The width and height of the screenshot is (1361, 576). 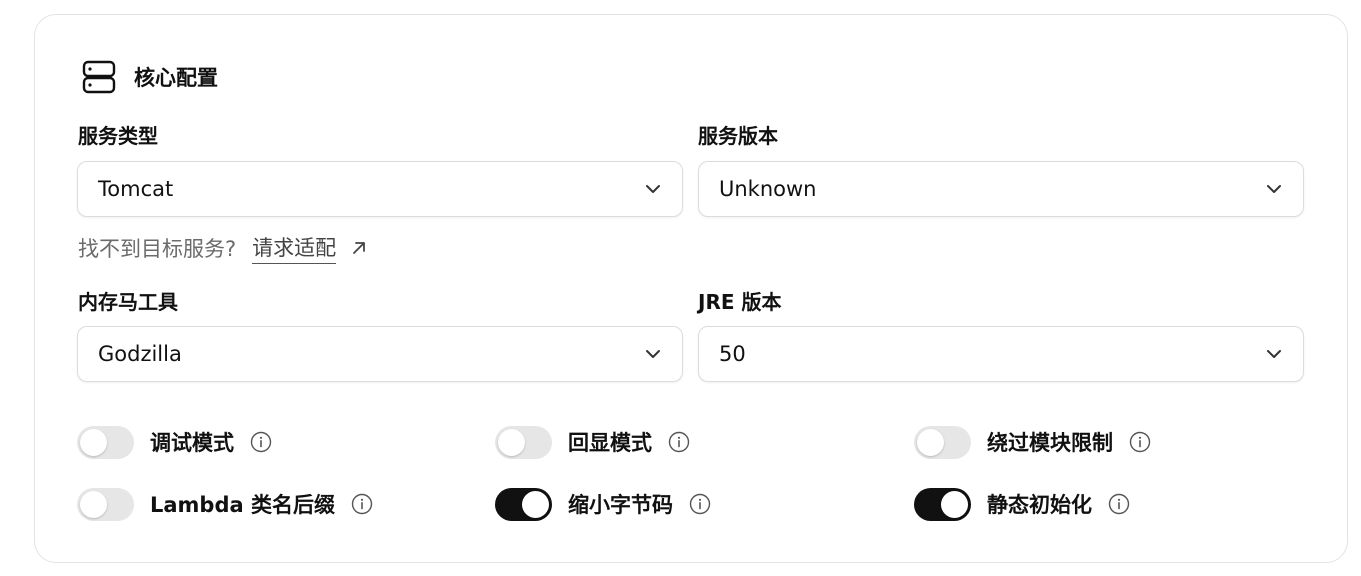 What do you see at coordinates (1001, 189) in the screenshot?
I see `service-version-select: Unknown` at bounding box center [1001, 189].